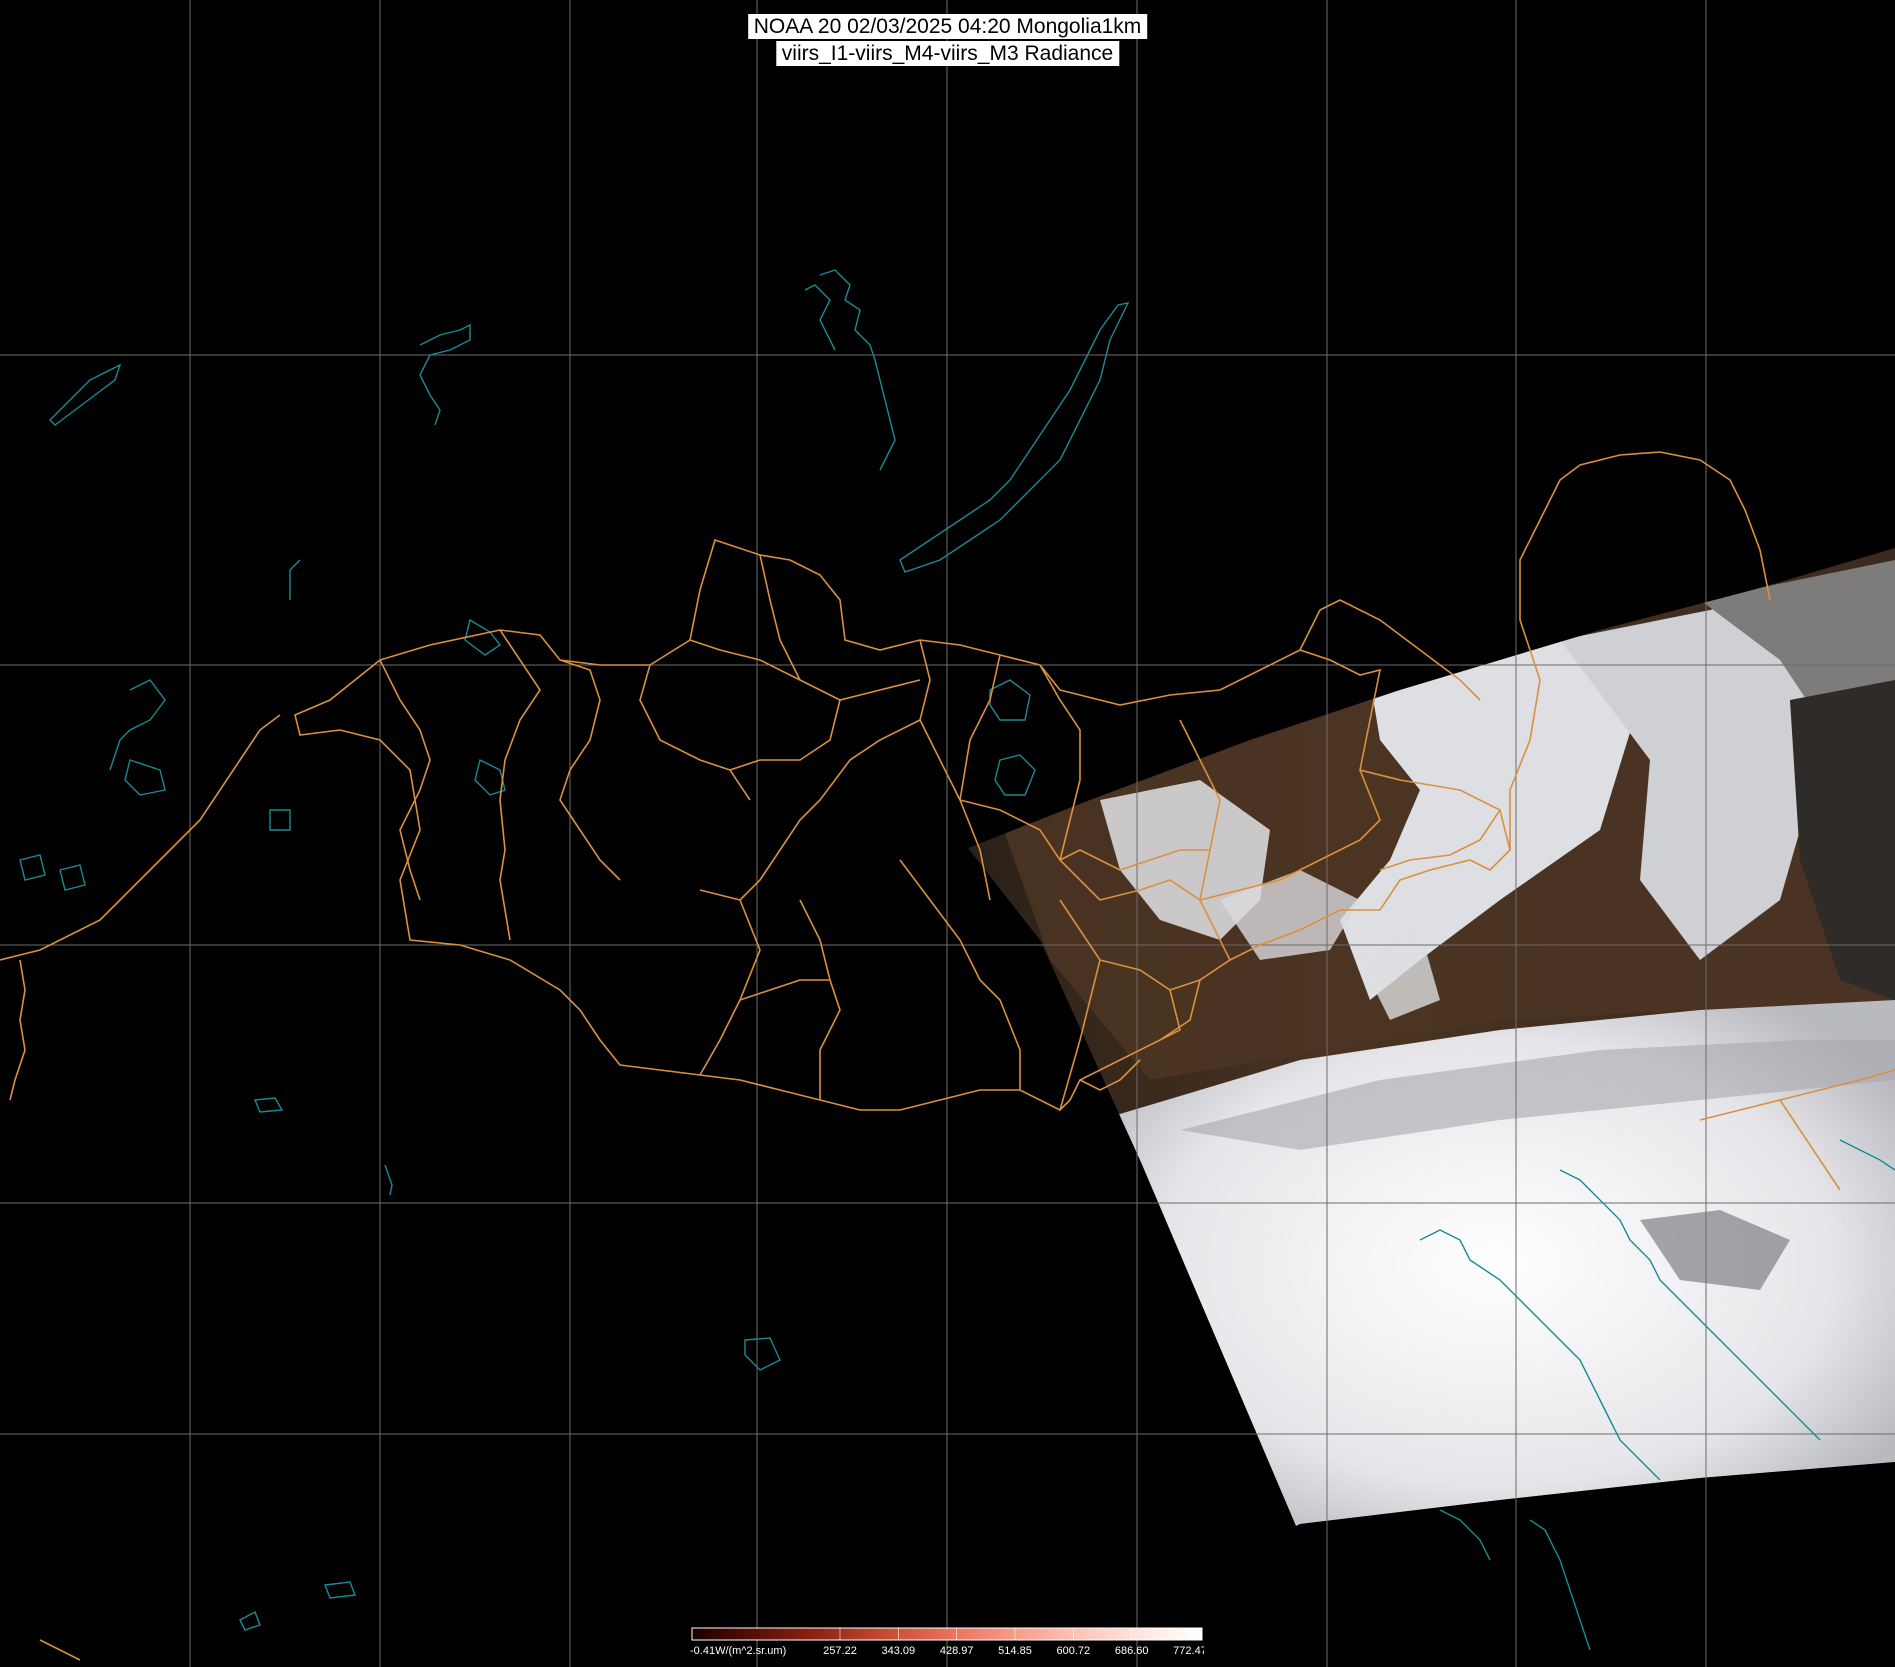 The height and width of the screenshot is (1667, 1895). I want to click on colorbar-min-label: -0.41W/(m^2.sr.um), so click(738, 1651).